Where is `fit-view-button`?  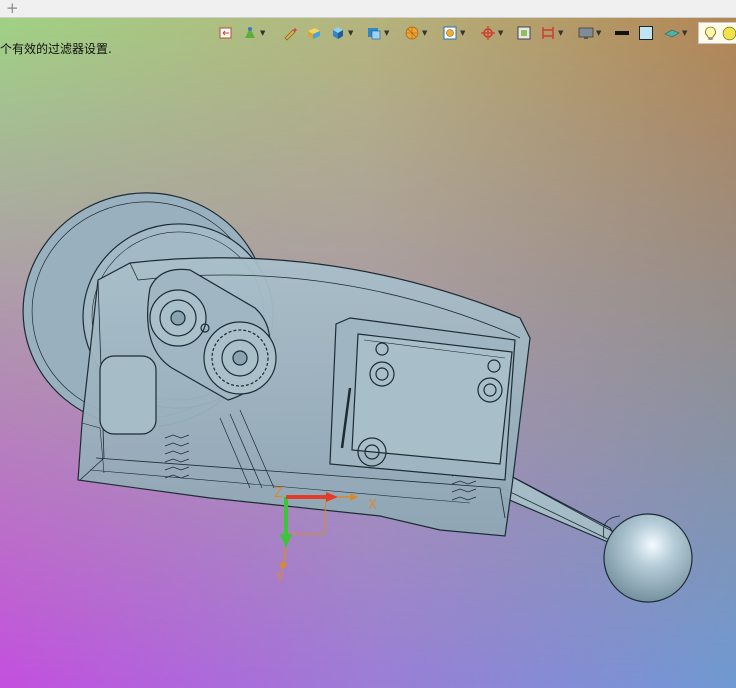
fit-view-button is located at coordinates (226, 33).